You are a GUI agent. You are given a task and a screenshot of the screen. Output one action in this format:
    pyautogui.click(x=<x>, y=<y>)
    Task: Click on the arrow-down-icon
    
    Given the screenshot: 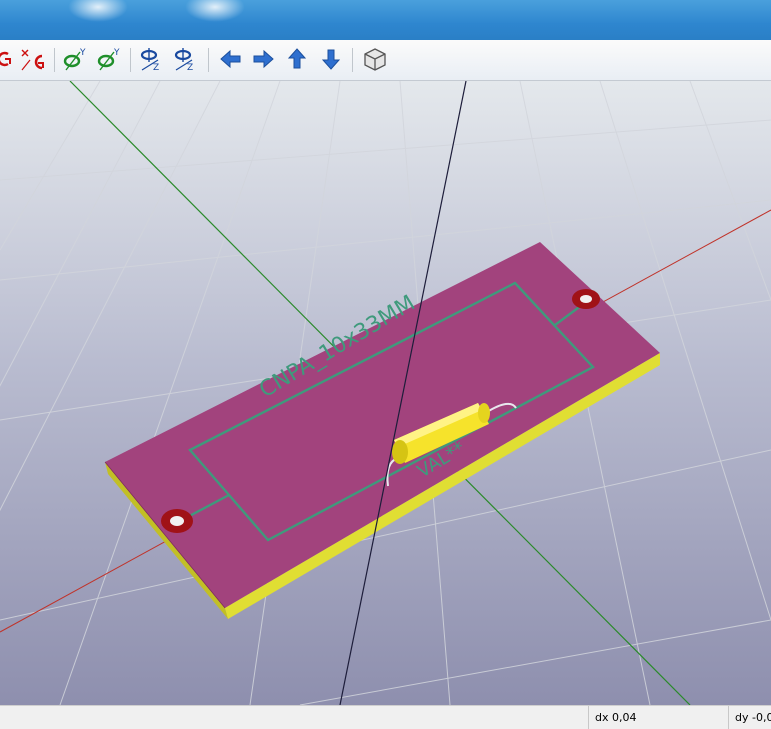 What is the action you would take?
    pyautogui.click(x=331, y=59)
    